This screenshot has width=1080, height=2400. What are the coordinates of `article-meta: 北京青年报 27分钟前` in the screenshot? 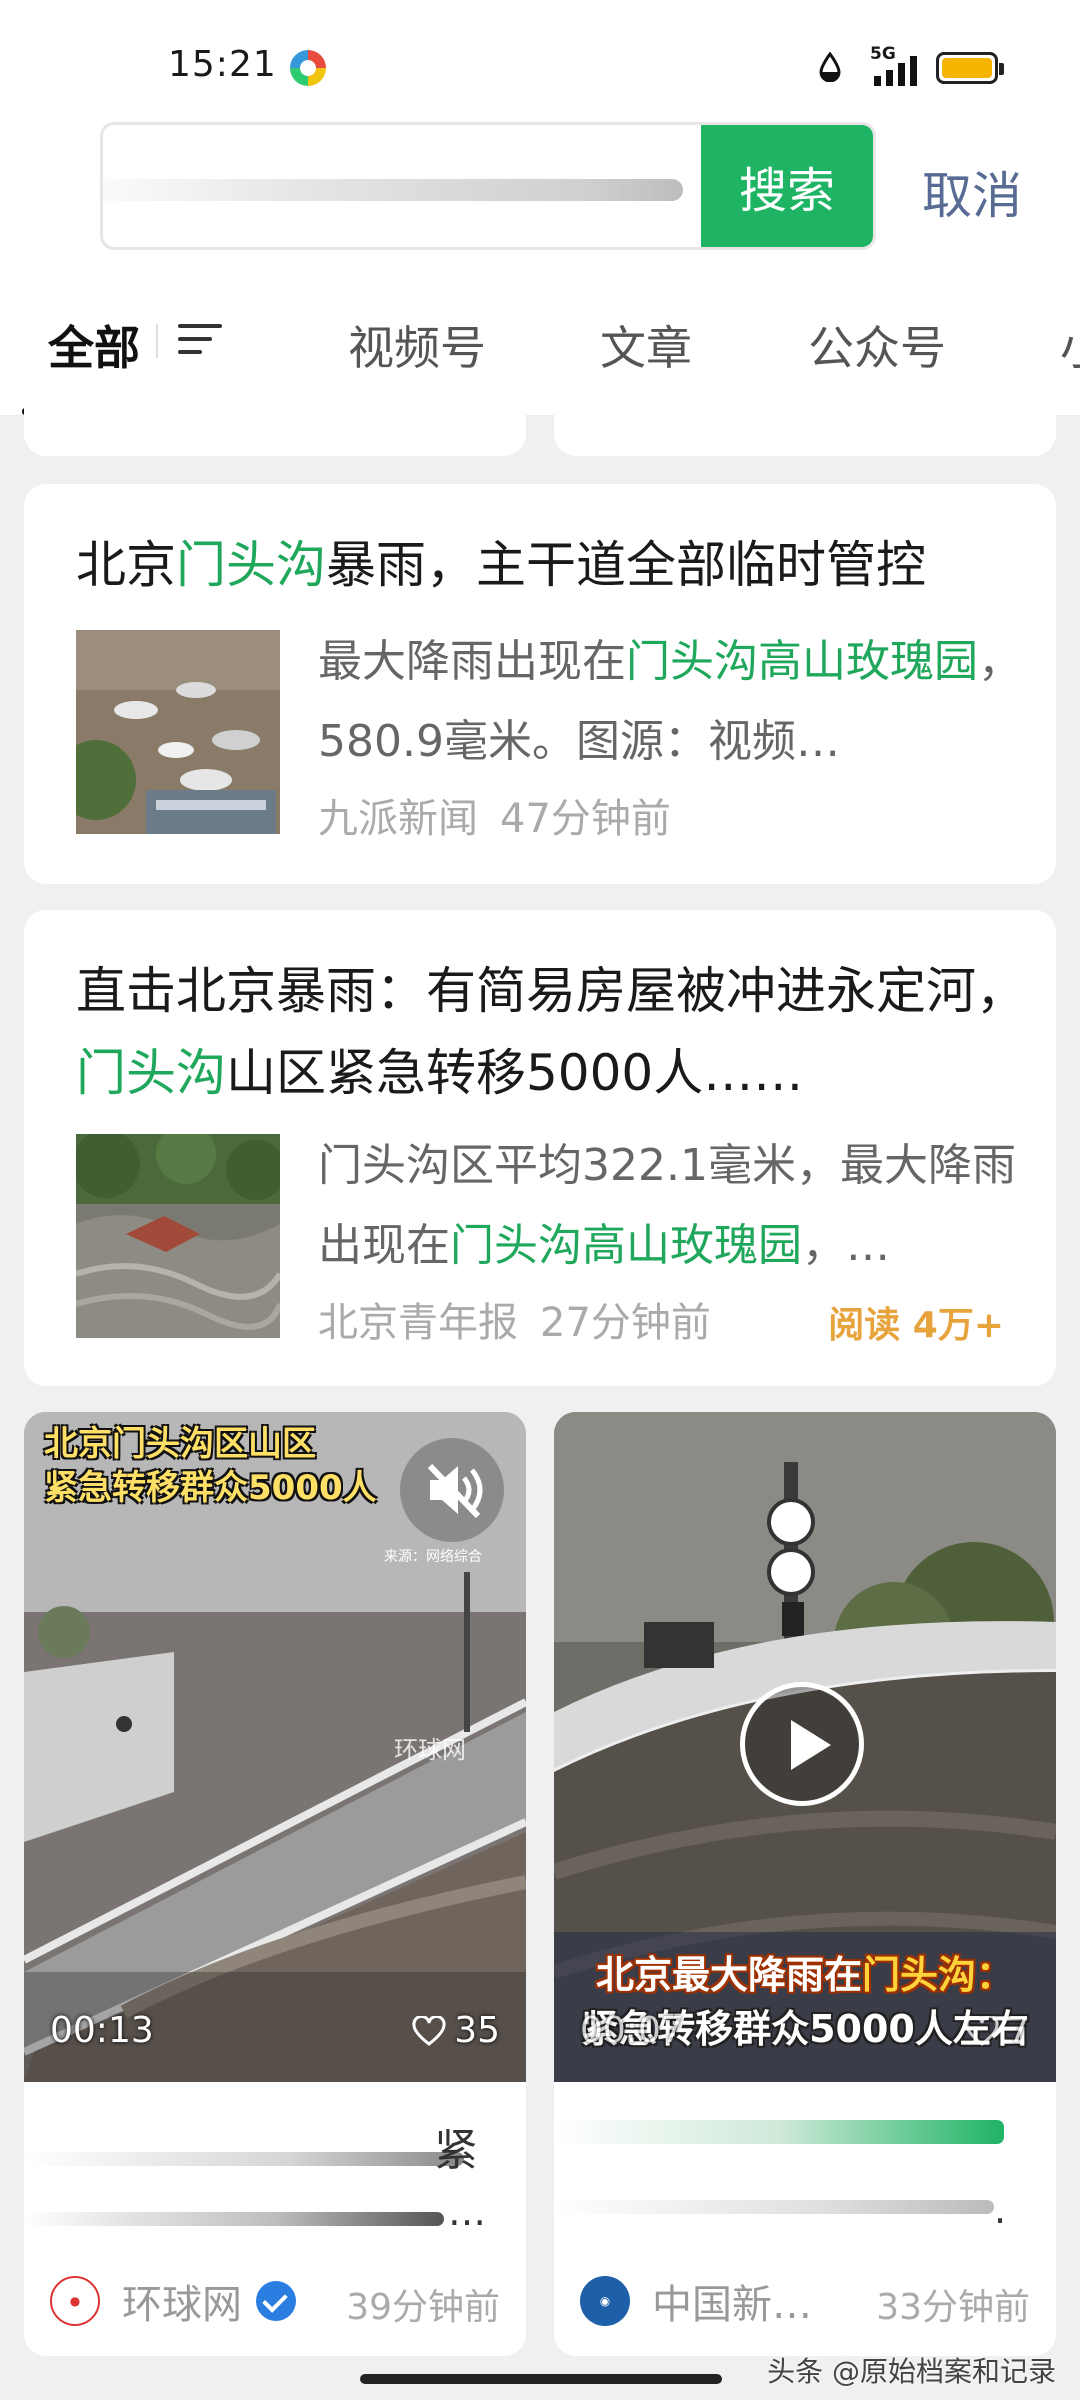 It's located at (525, 1319).